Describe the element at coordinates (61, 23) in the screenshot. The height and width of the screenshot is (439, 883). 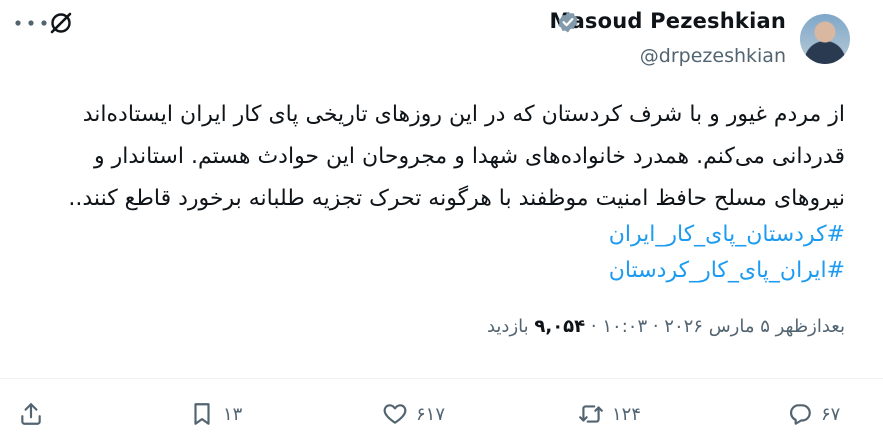
I see `grok-icon` at that location.